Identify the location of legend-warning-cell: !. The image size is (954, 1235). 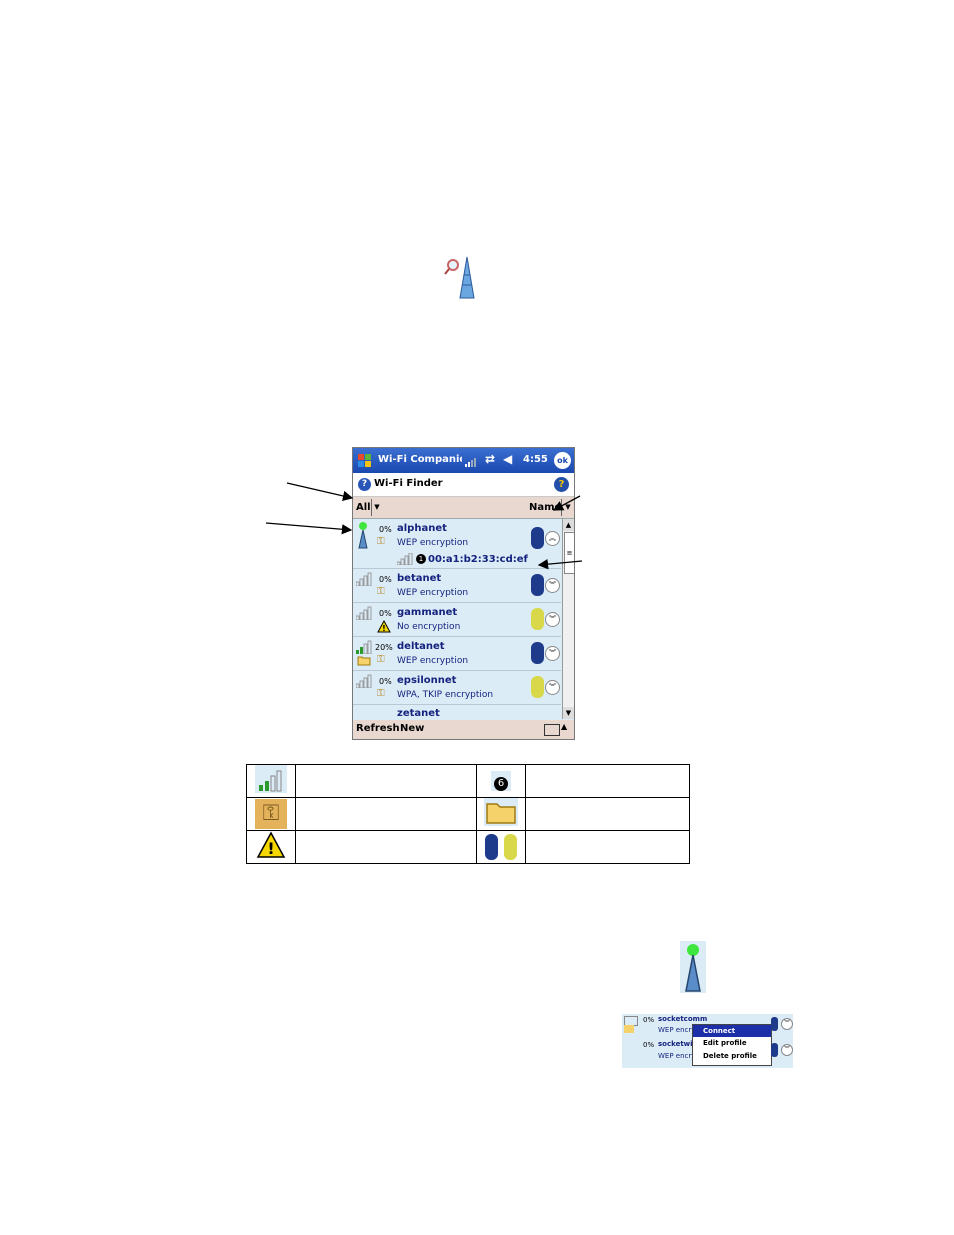
(271, 847).